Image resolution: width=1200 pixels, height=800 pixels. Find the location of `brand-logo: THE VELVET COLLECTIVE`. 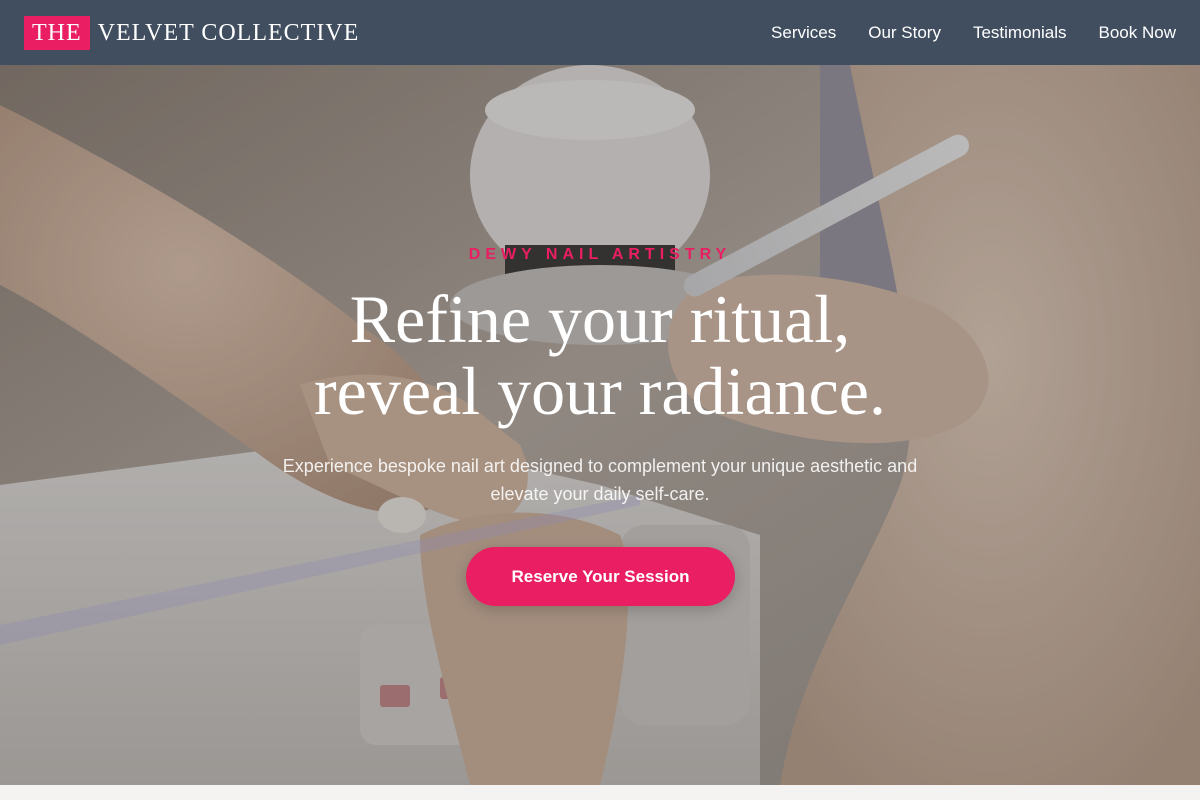

brand-logo: THE VELVET COLLECTIVE is located at coordinates (192, 32).